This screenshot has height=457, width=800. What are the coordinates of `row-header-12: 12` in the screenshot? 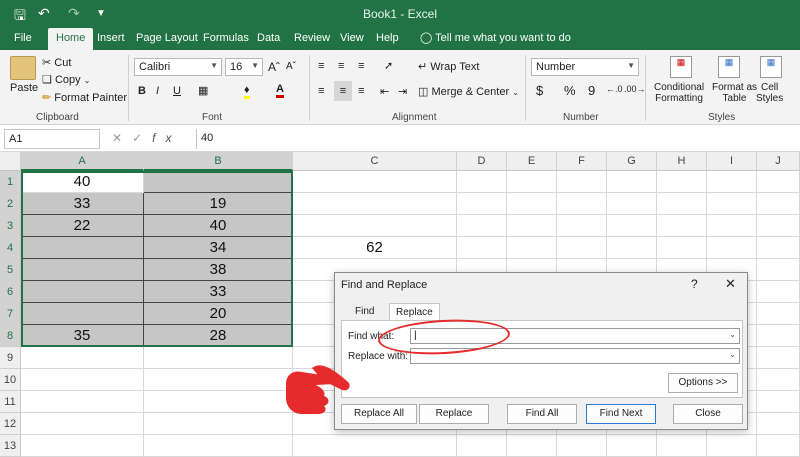 It's located at (10, 424).